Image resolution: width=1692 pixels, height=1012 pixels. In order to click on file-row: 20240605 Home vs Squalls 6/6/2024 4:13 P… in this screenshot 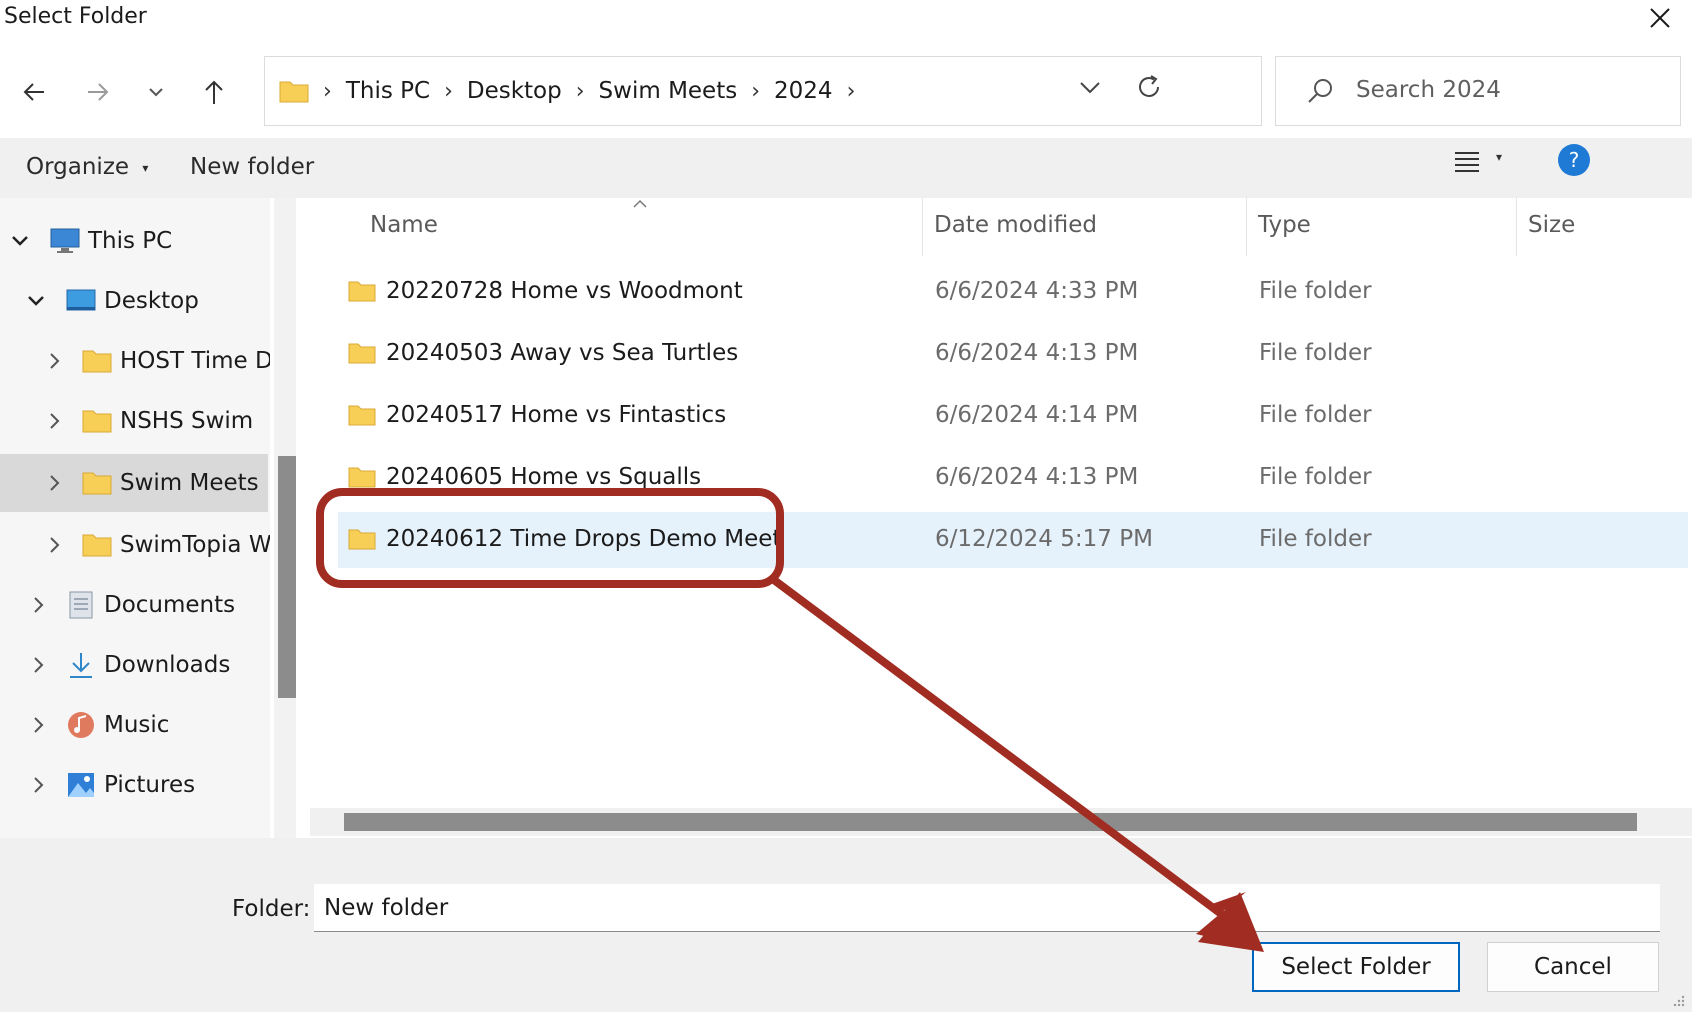, I will do `click(1013, 478)`.